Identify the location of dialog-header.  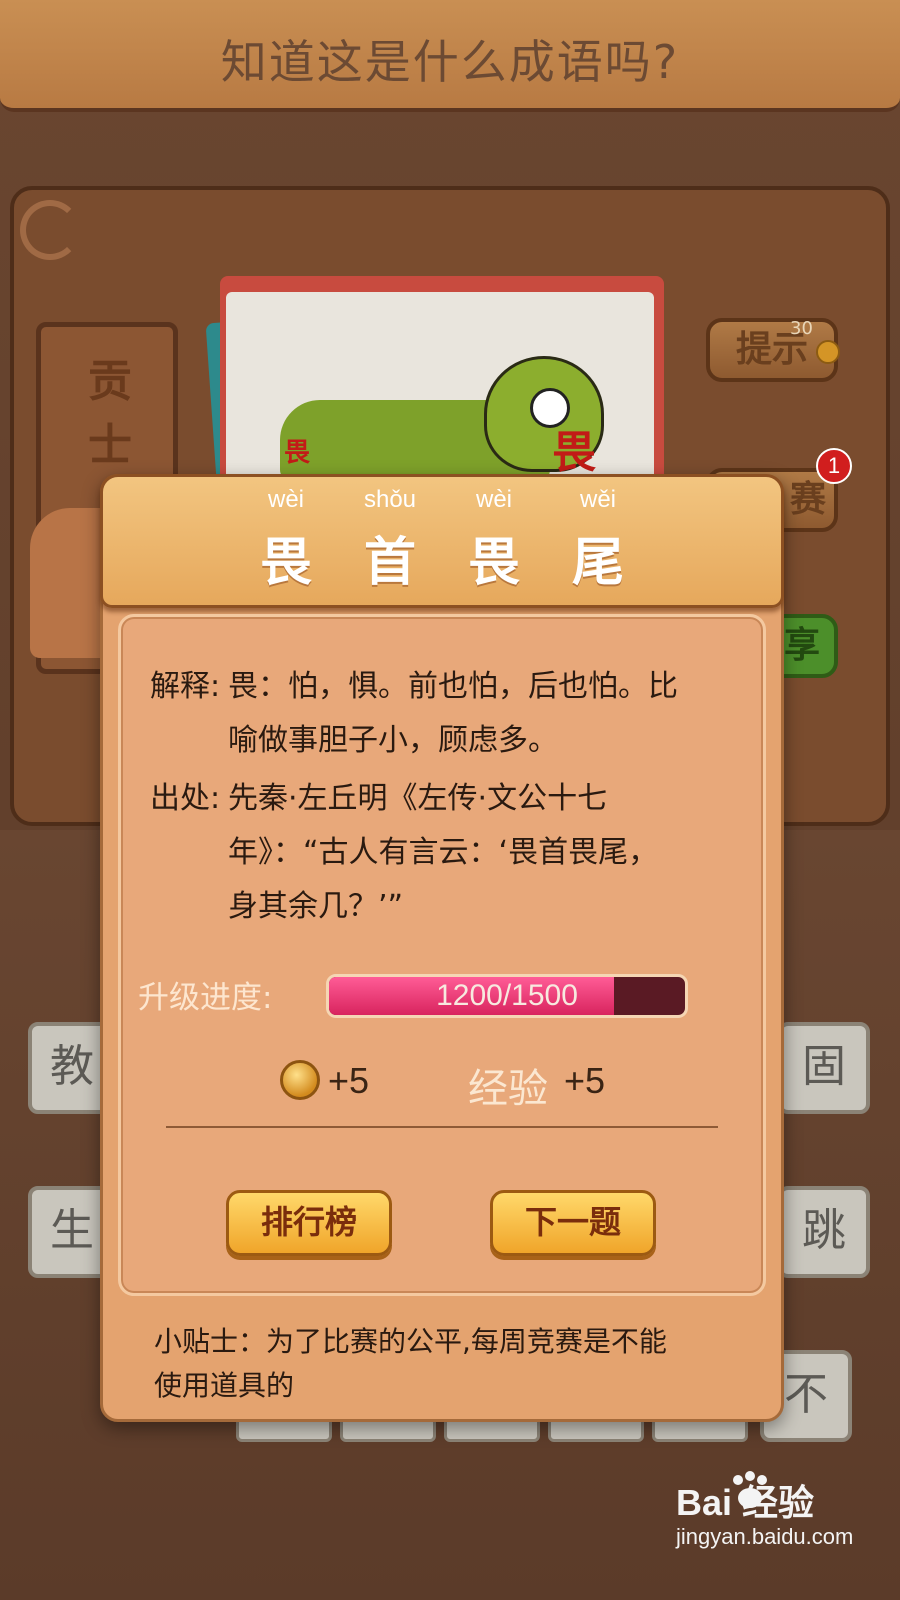
(442, 541).